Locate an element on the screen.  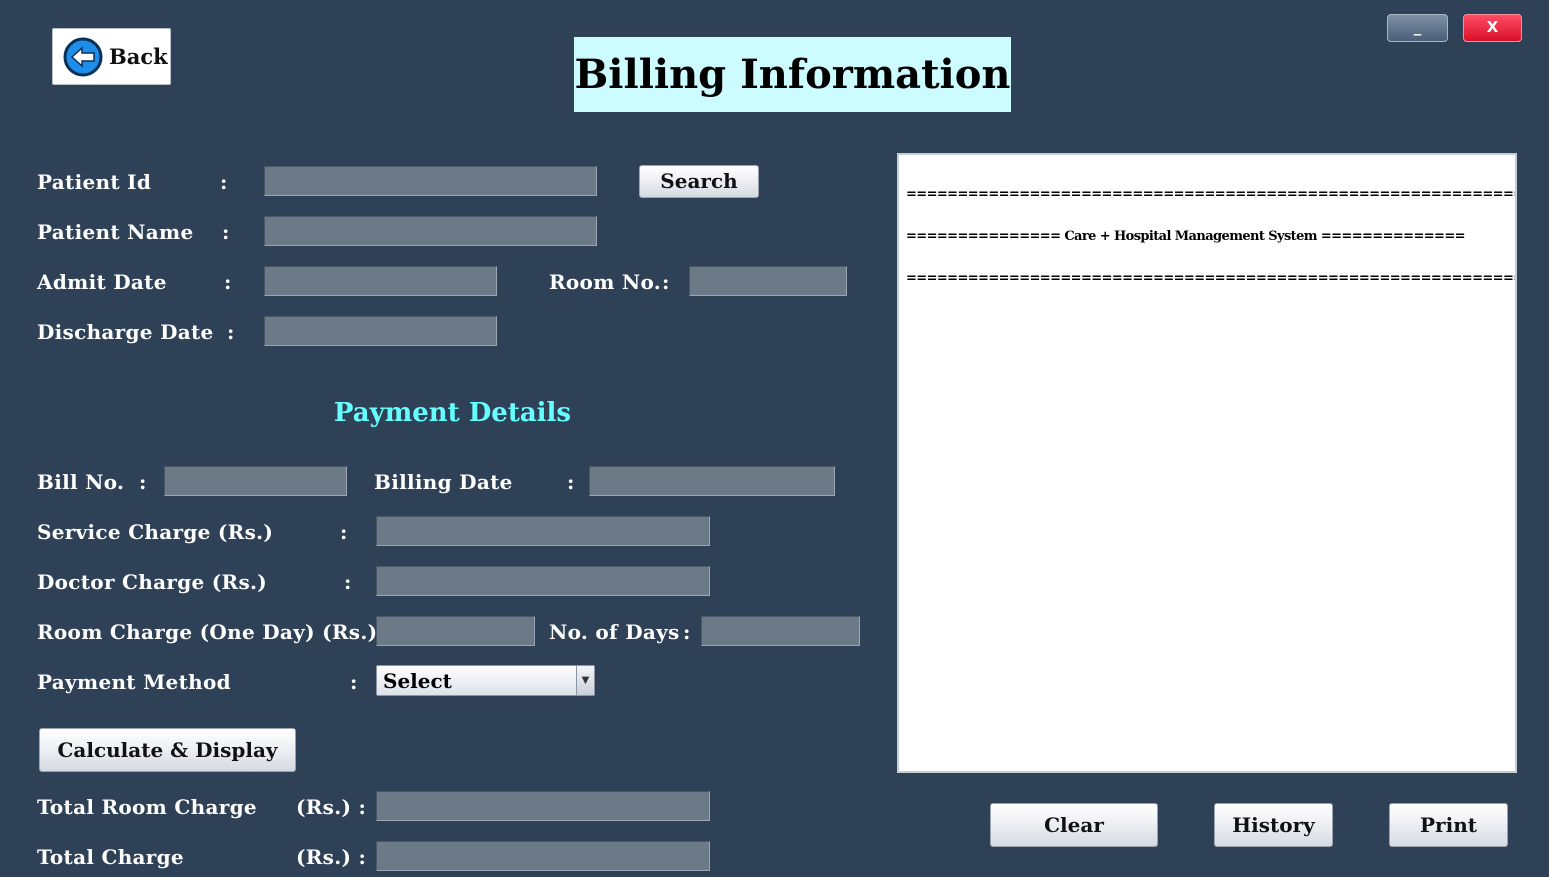
patient-id-input is located at coordinates (430, 181).